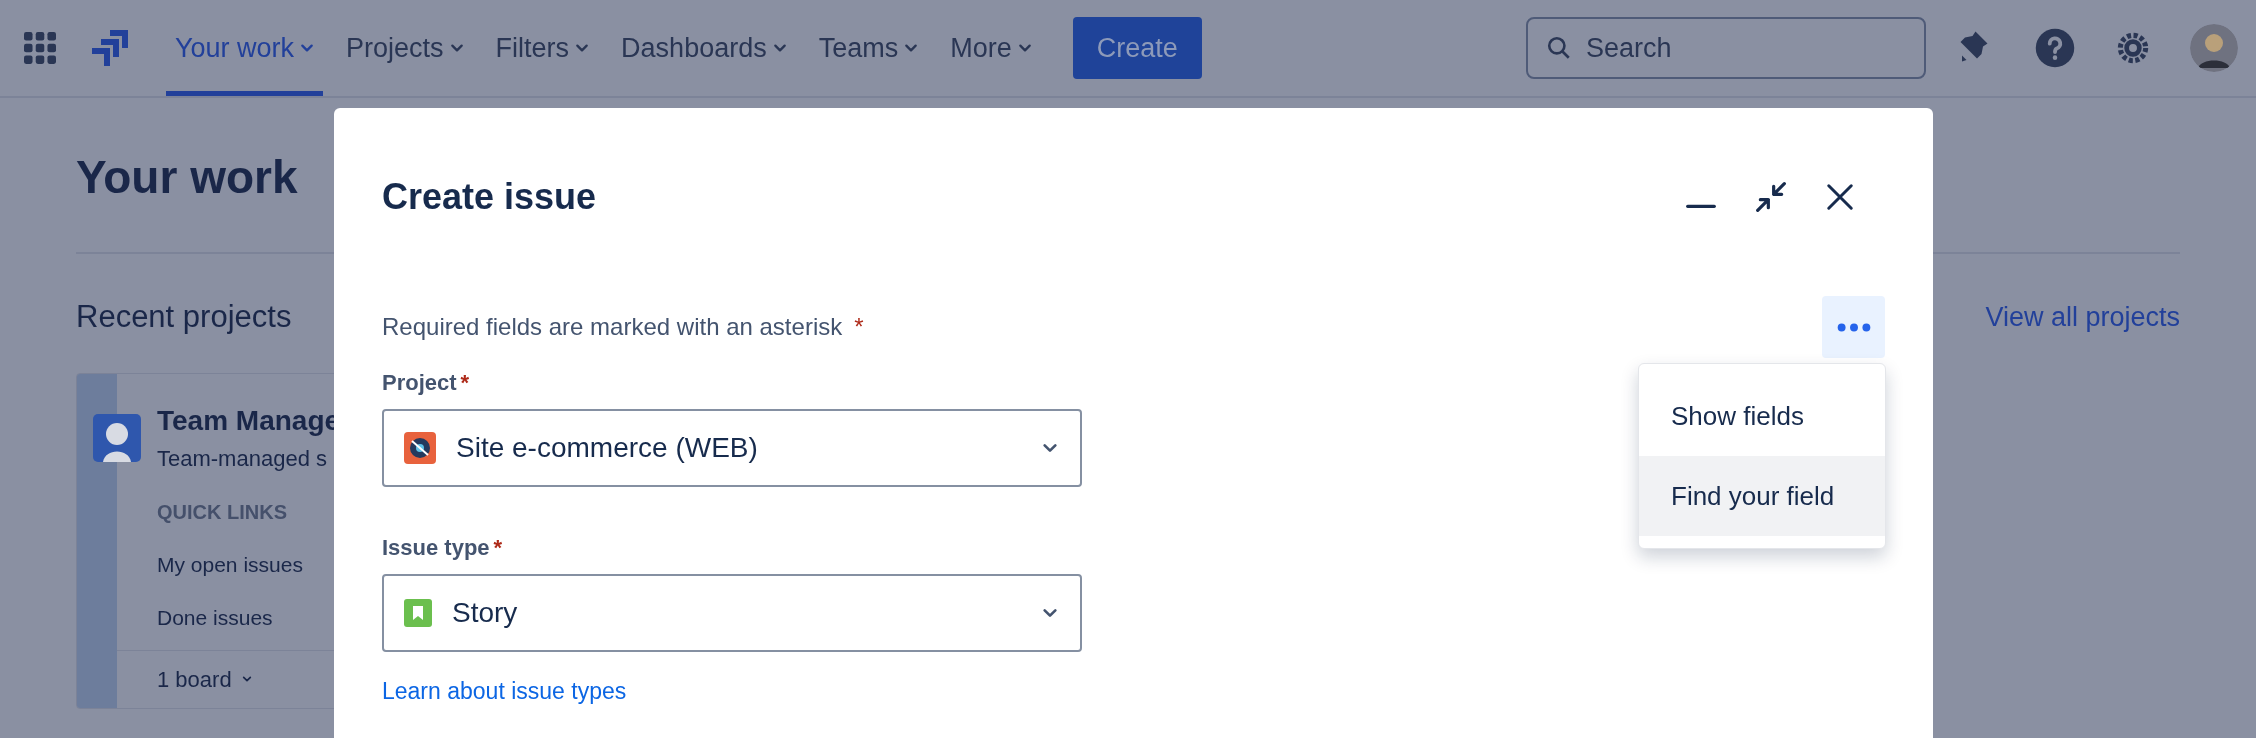 The height and width of the screenshot is (738, 2256). I want to click on search-icon, so click(1559, 48).